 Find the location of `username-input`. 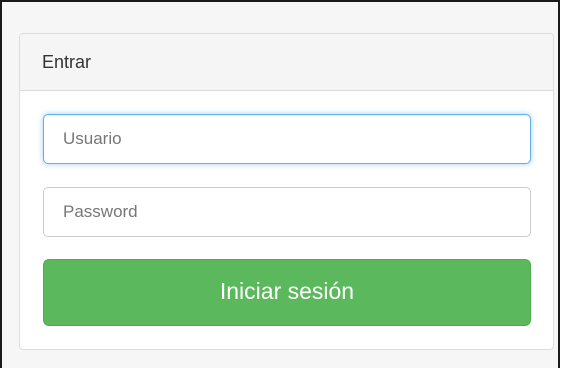

username-input is located at coordinates (287, 139).